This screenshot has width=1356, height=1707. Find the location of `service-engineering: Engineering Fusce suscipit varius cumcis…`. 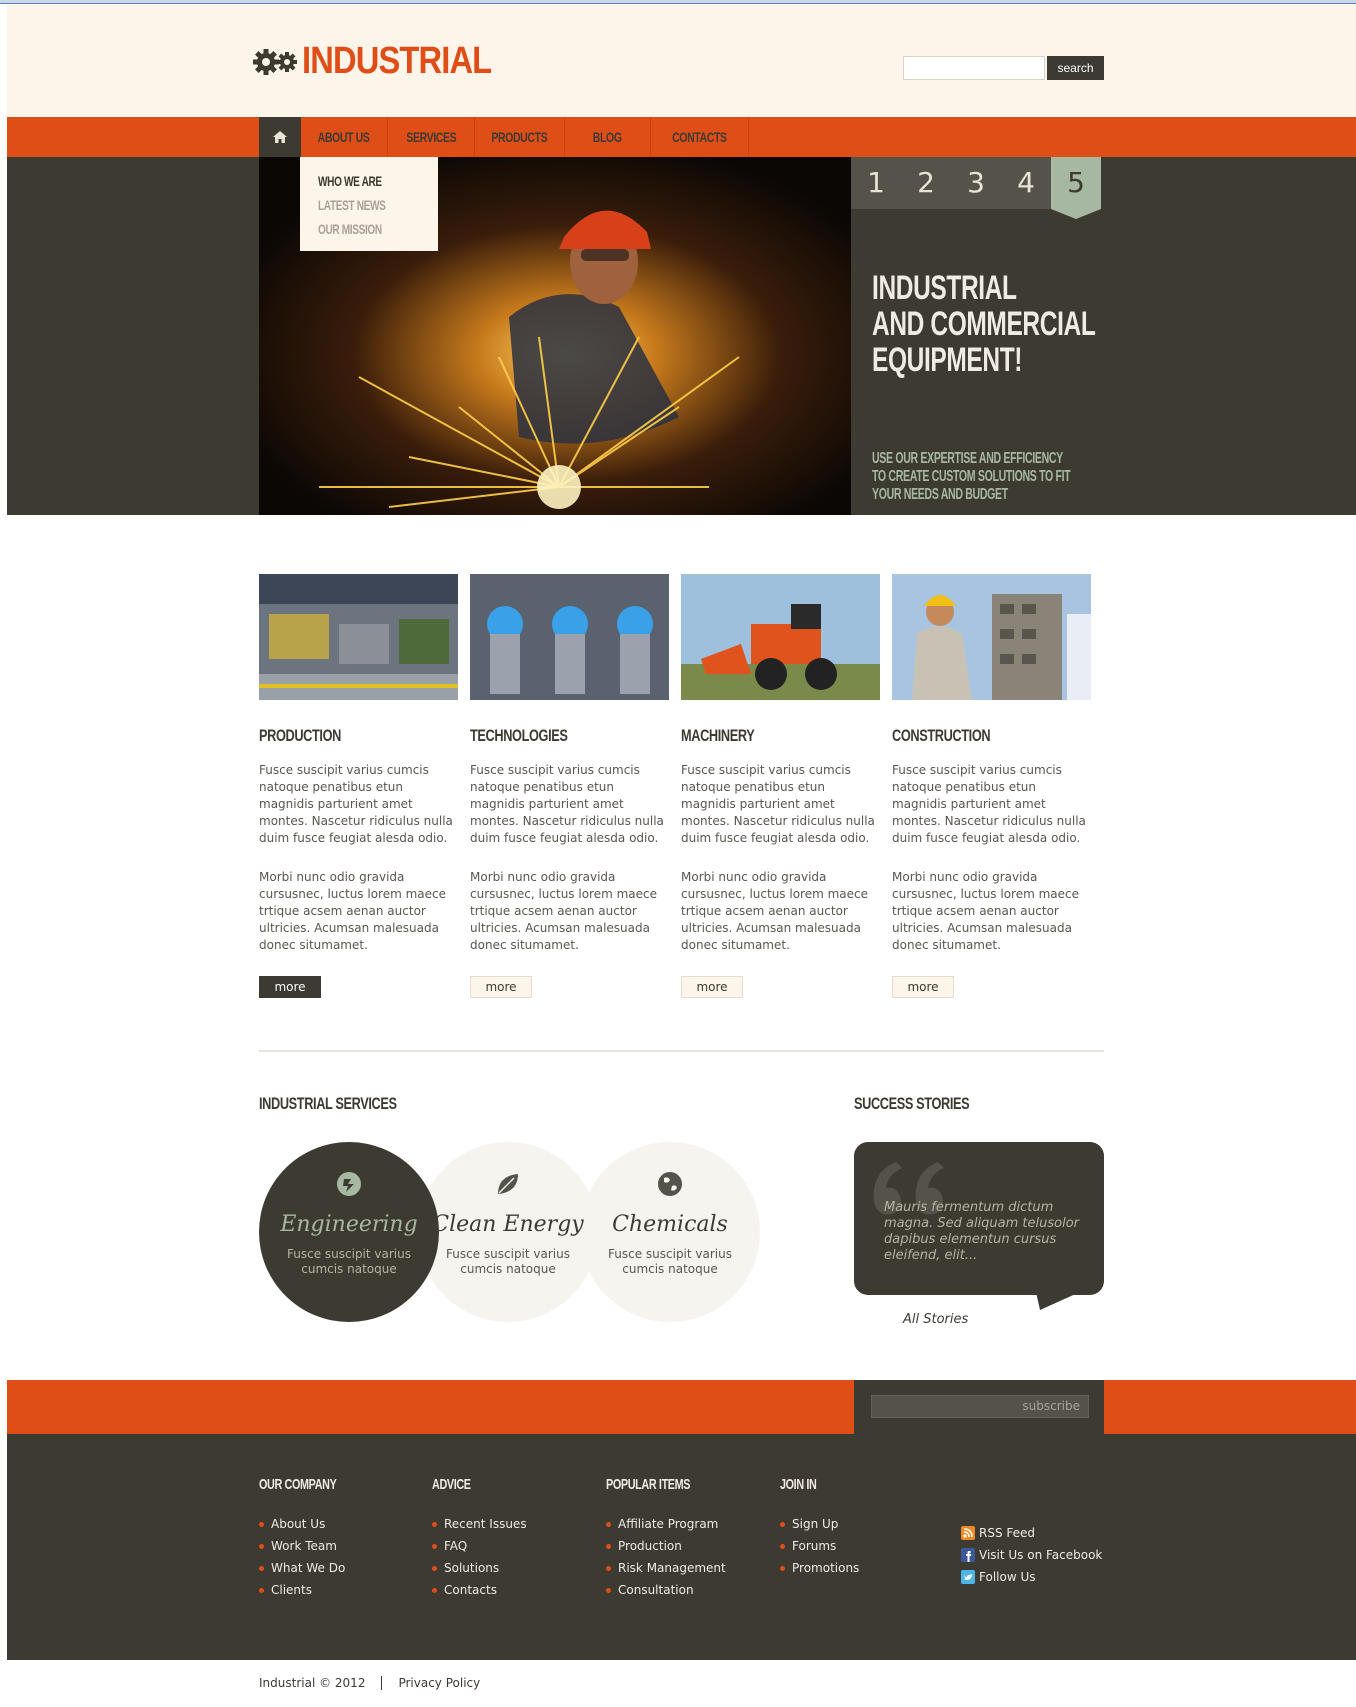

service-engineering: Engineering Fusce suscipit varius cumcis… is located at coordinates (349, 1232).